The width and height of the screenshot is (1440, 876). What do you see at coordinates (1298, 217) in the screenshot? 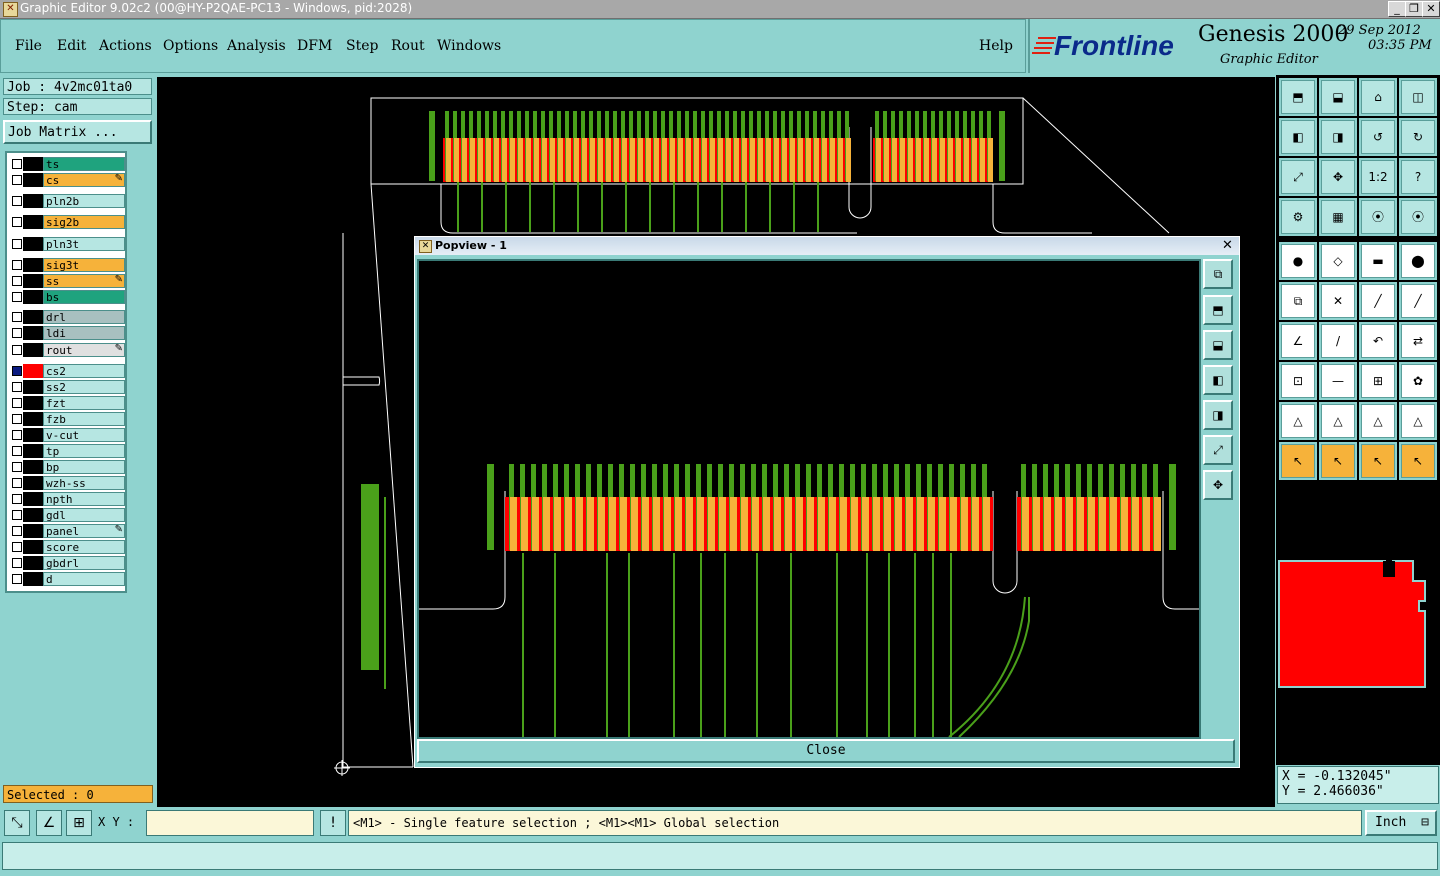
I see `measure-icon: ⚙` at bounding box center [1298, 217].